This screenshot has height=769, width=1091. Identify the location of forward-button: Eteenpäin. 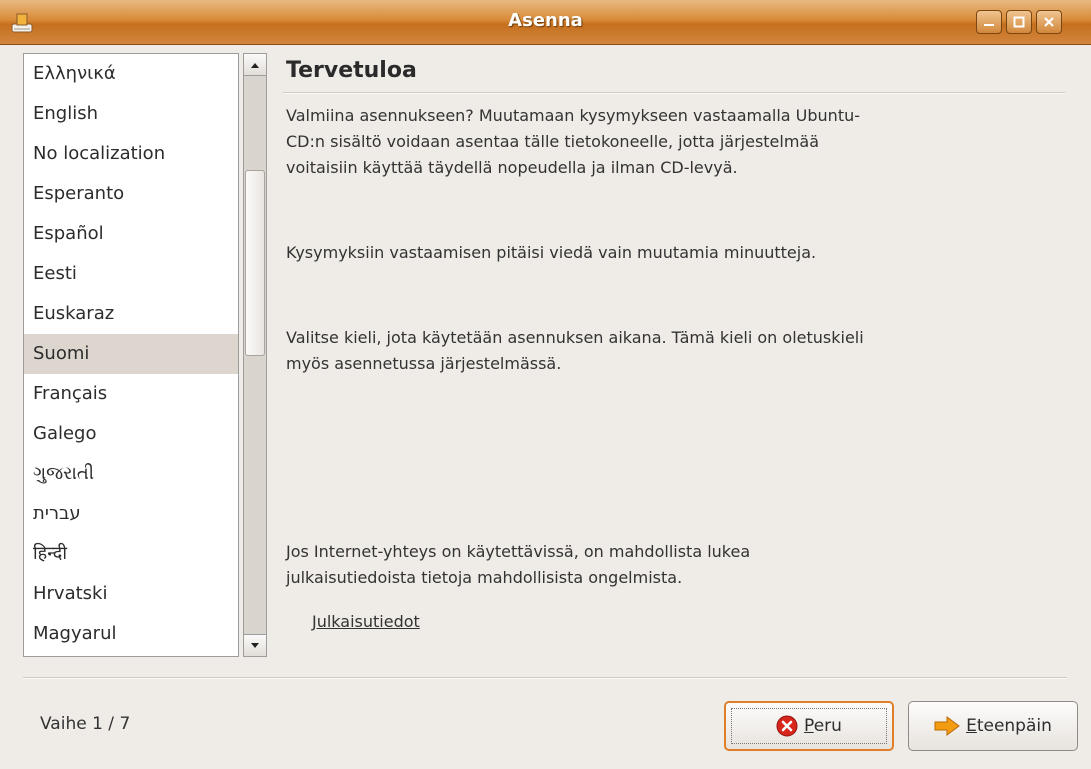
(993, 726).